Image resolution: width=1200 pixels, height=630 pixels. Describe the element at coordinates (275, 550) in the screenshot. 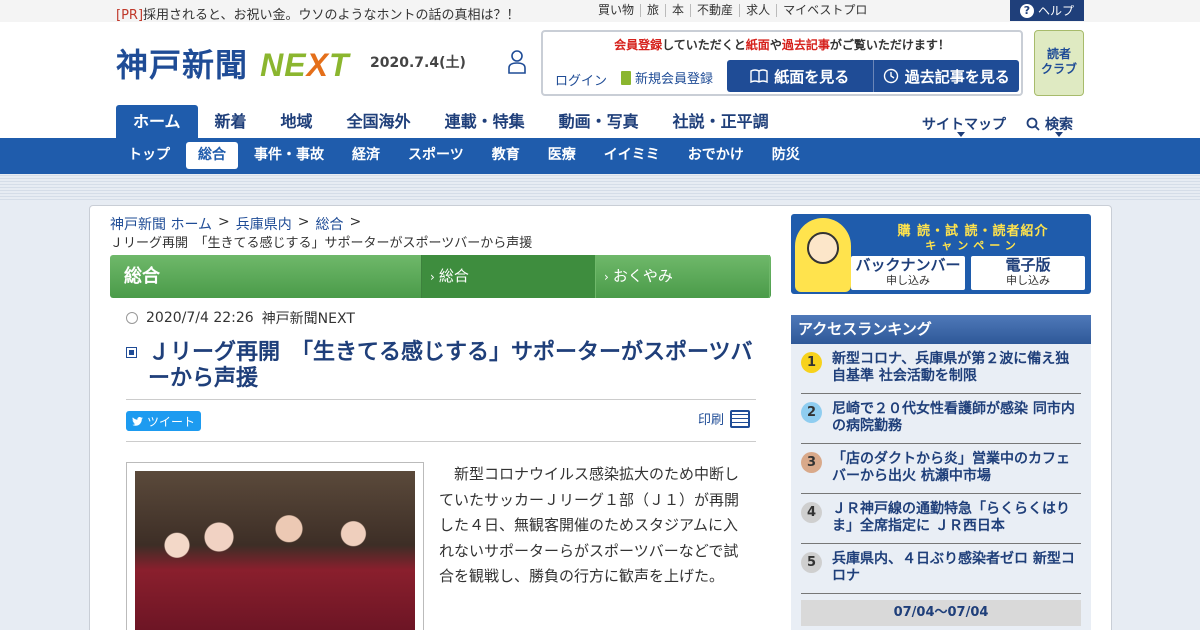

I see `article-photo` at that location.